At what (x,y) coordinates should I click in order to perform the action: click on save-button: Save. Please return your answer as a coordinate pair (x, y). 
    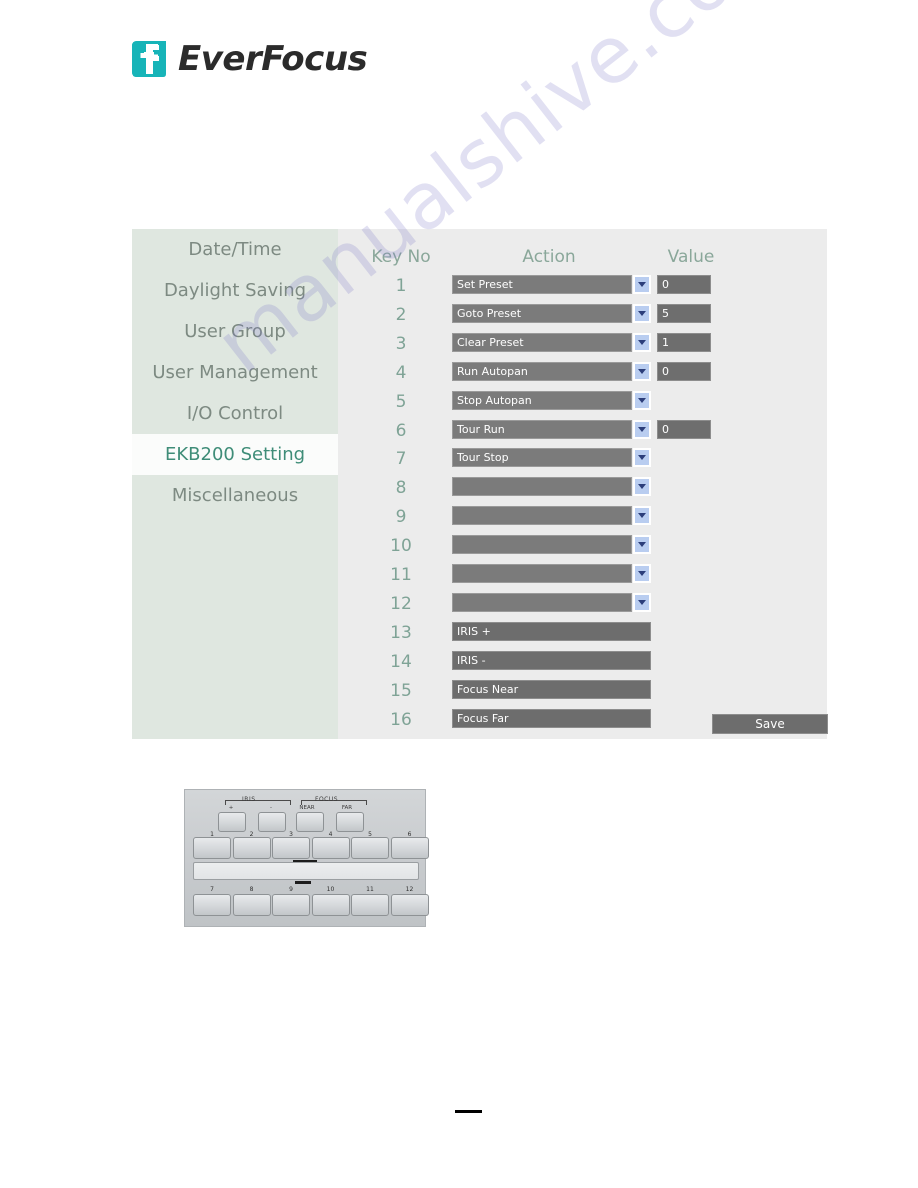
    Looking at the image, I should click on (770, 724).